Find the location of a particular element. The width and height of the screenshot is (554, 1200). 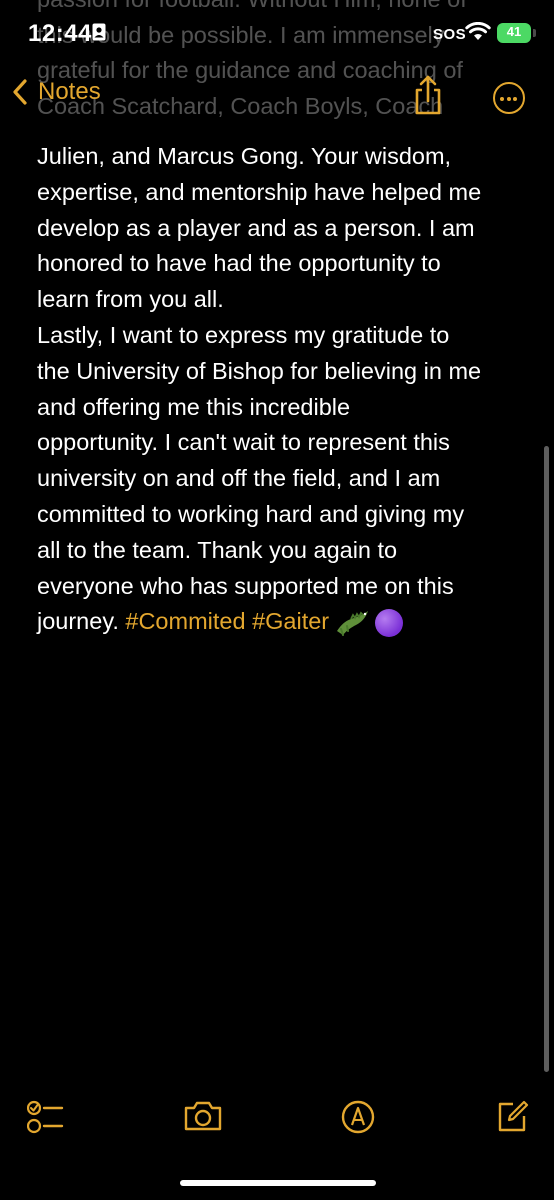

note-line: all to the team. Thank you again to is located at coordinates (217, 549).